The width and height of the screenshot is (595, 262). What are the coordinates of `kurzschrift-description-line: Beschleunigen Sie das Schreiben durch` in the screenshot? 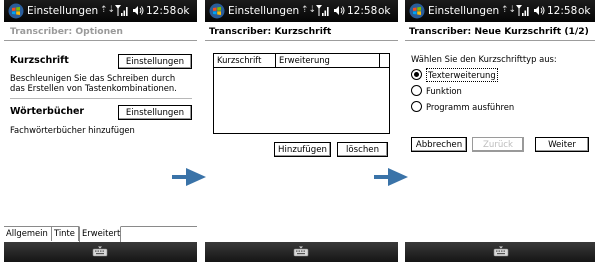 It's located at (93, 78).